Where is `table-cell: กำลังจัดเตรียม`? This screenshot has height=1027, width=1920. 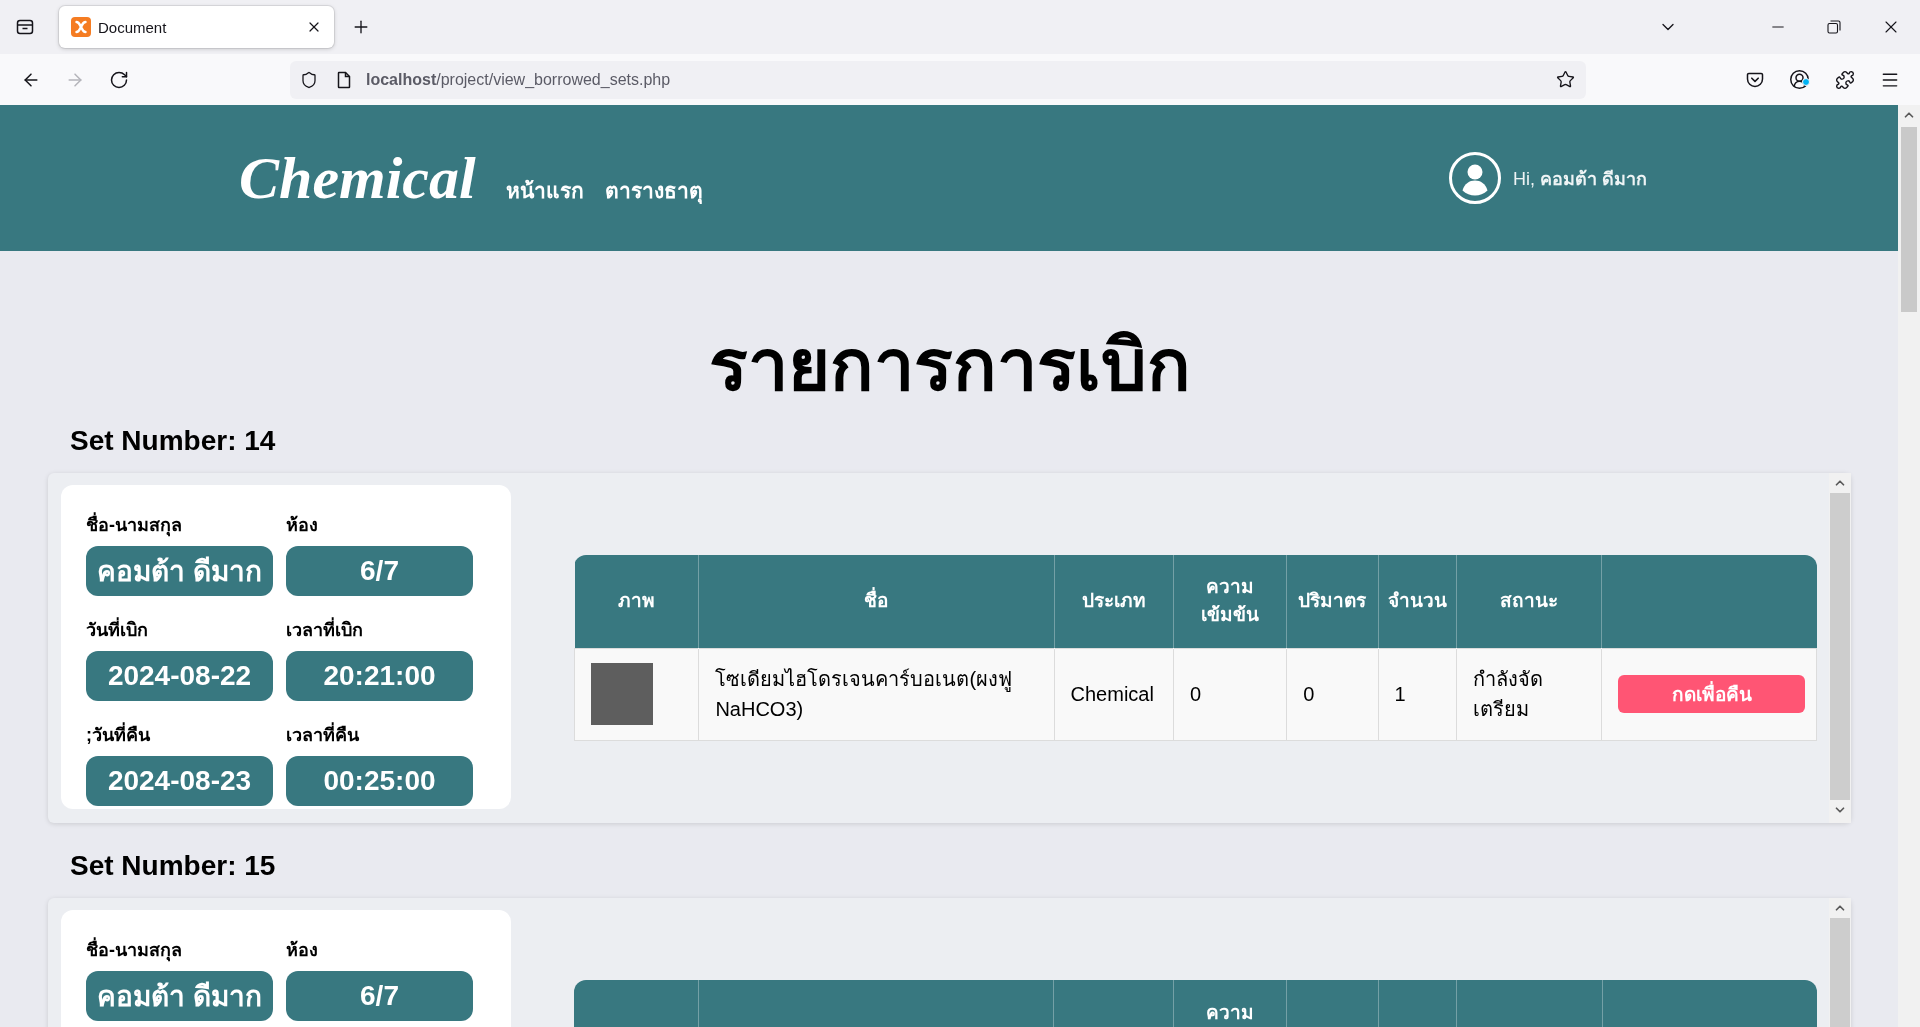 table-cell: กำลังจัดเตรียม is located at coordinates (1529, 694).